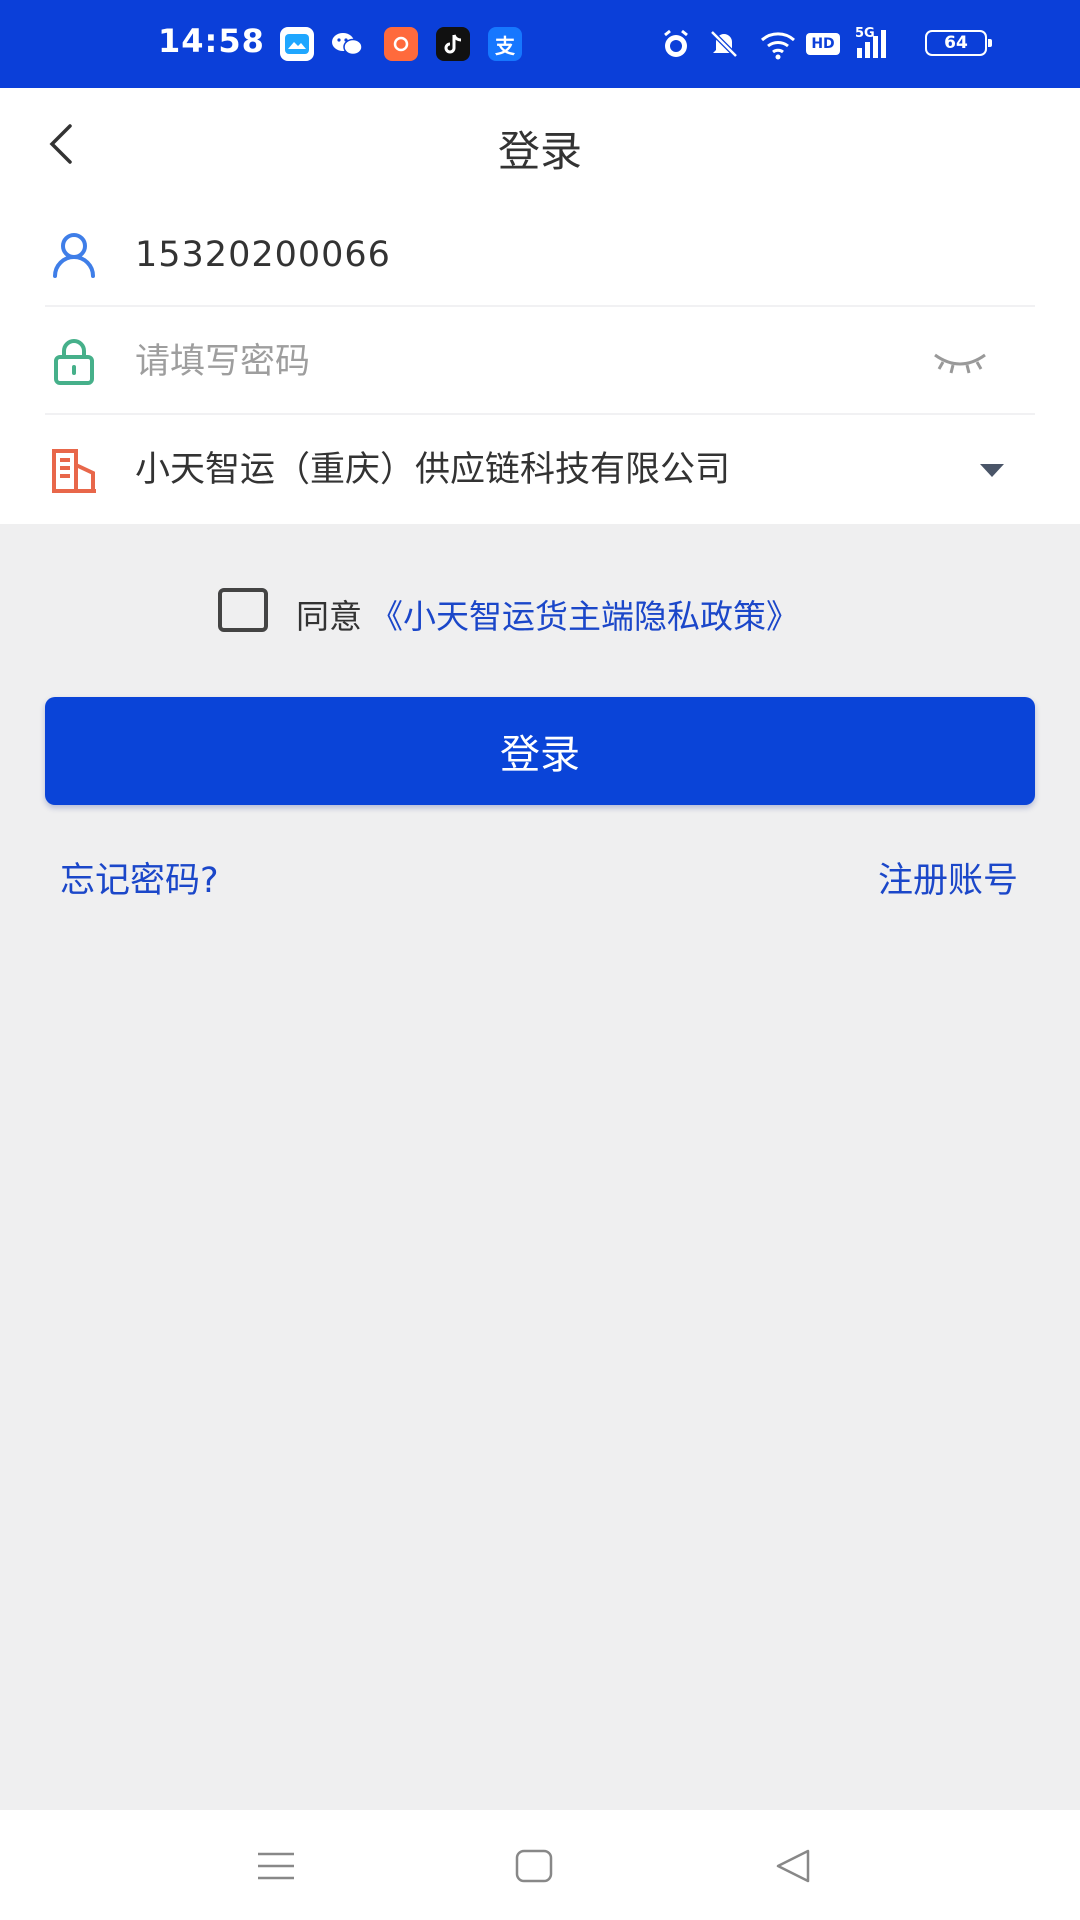  Describe the element at coordinates (401, 44) in the screenshot. I see `app-icon` at that location.